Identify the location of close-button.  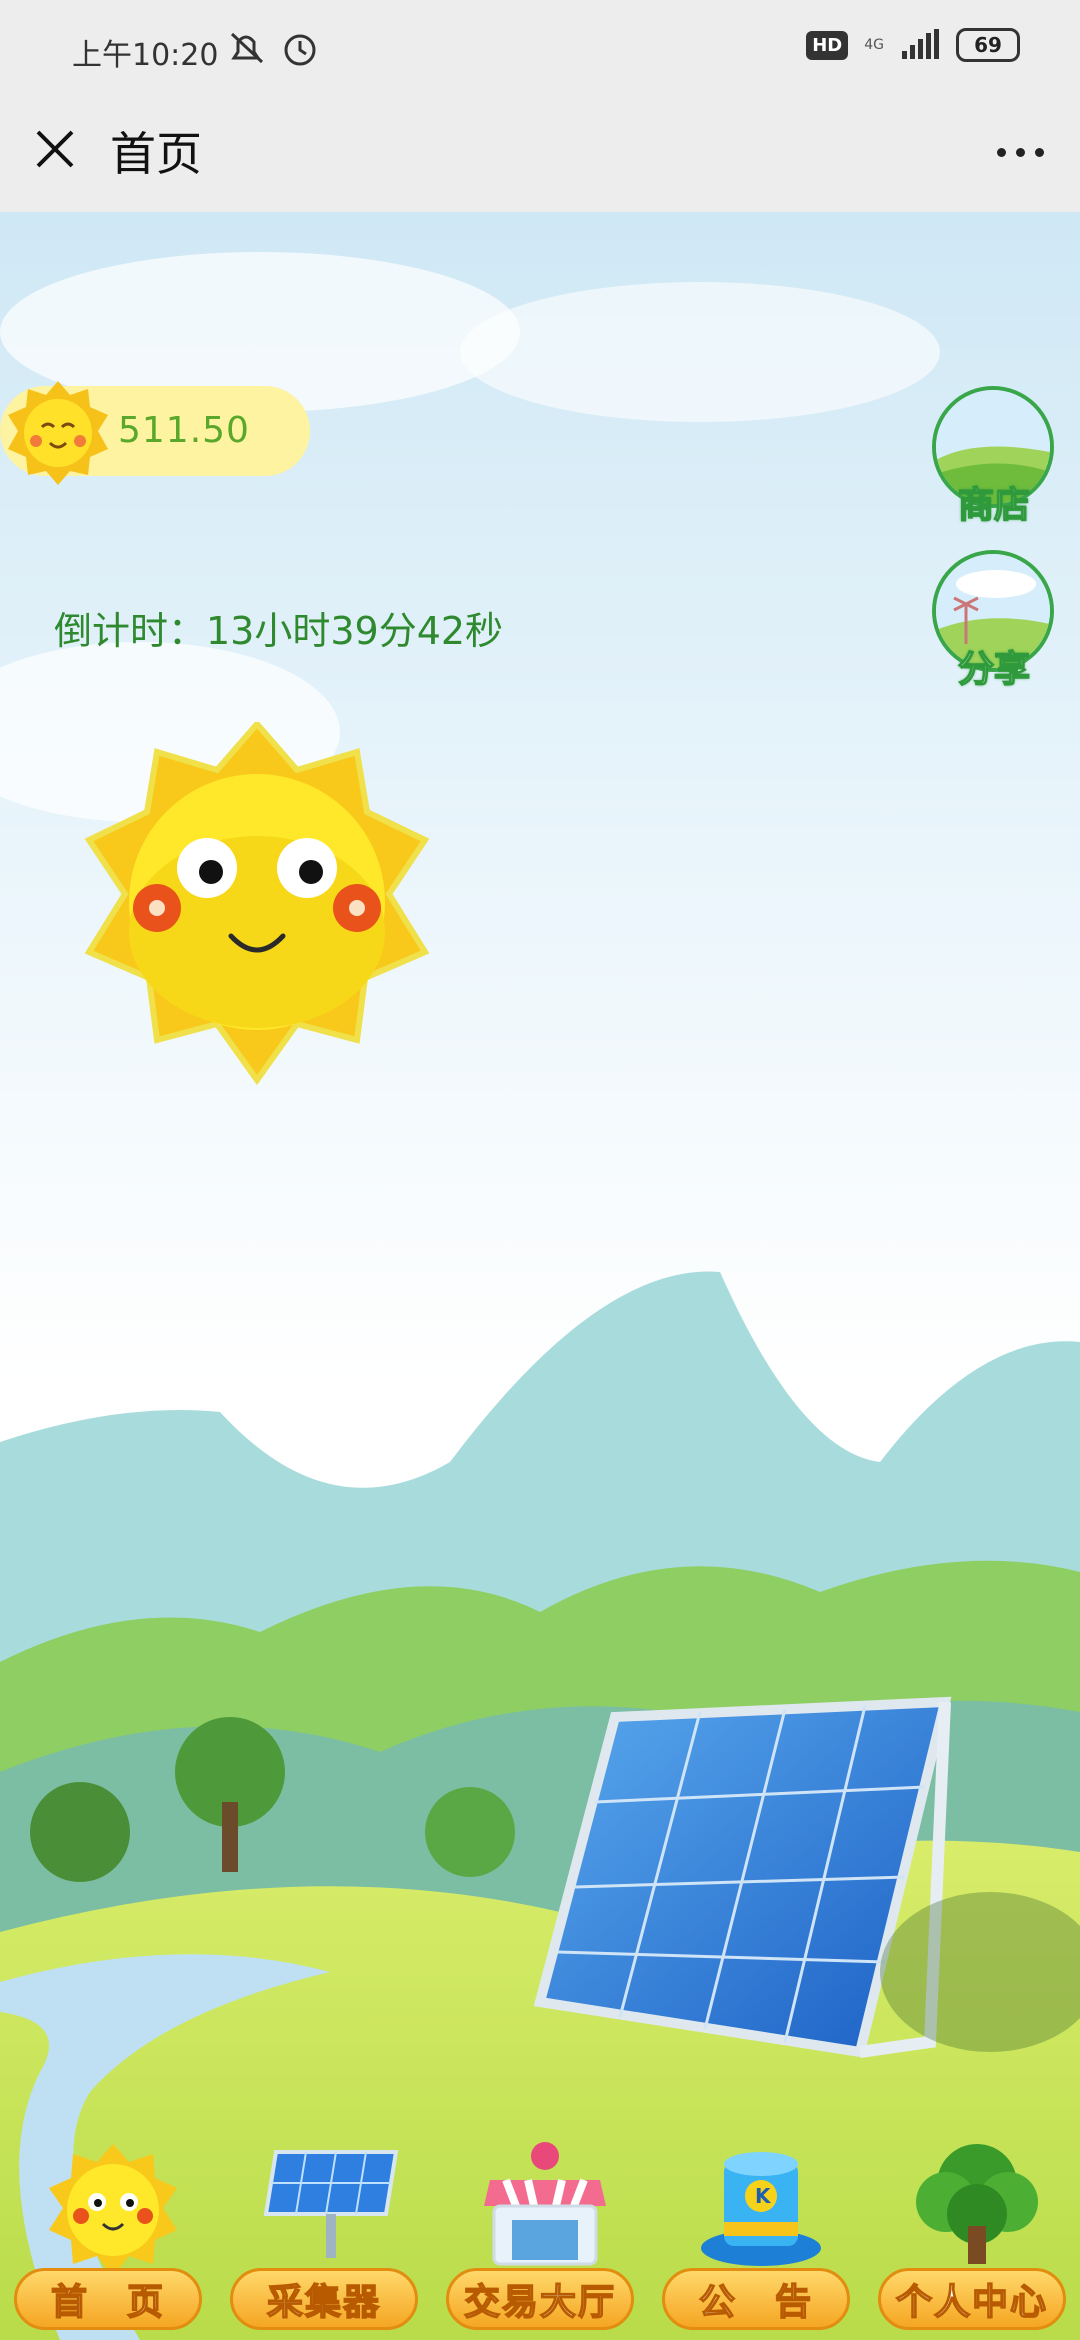
(55, 151).